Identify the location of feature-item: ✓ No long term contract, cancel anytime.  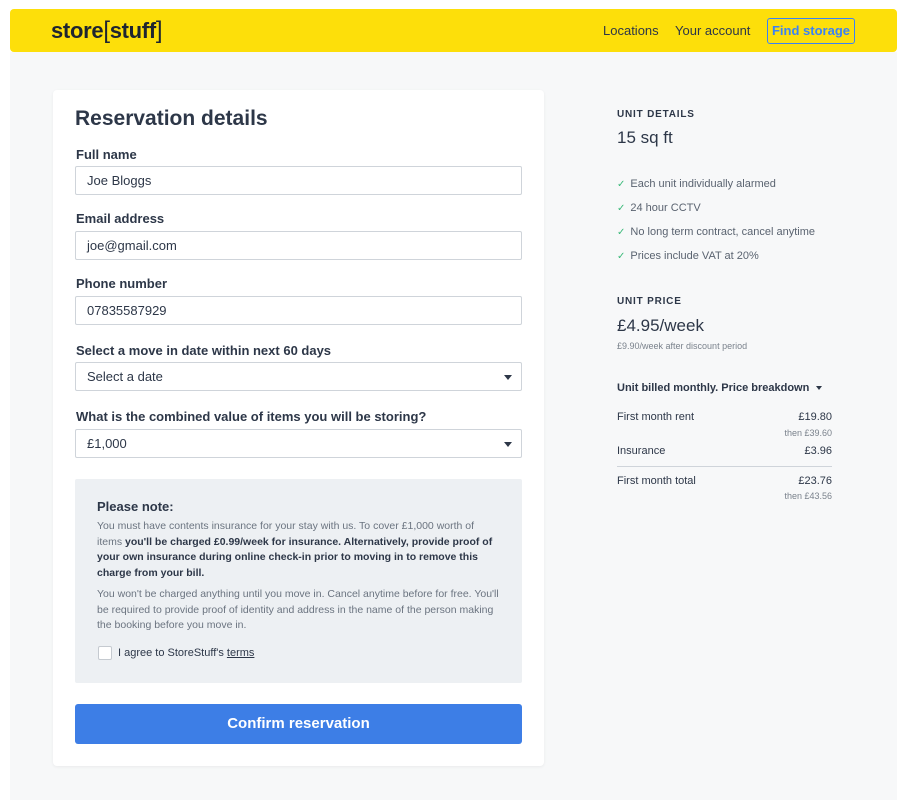
(716, 232).